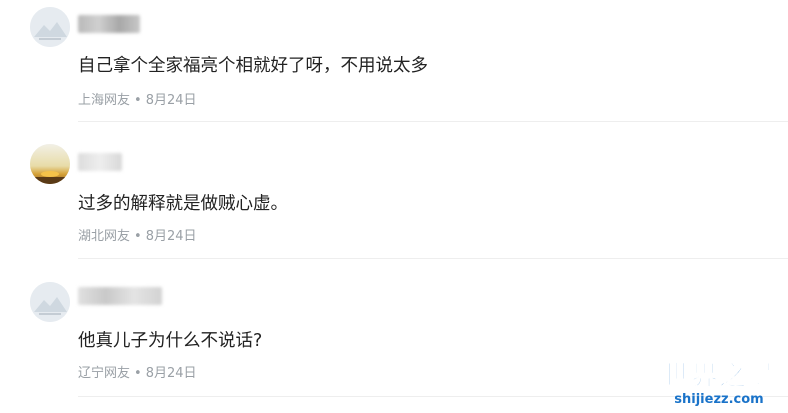  I want to click on comment-meta: 辽宁网友 • 8月24日, so click(137, 371).